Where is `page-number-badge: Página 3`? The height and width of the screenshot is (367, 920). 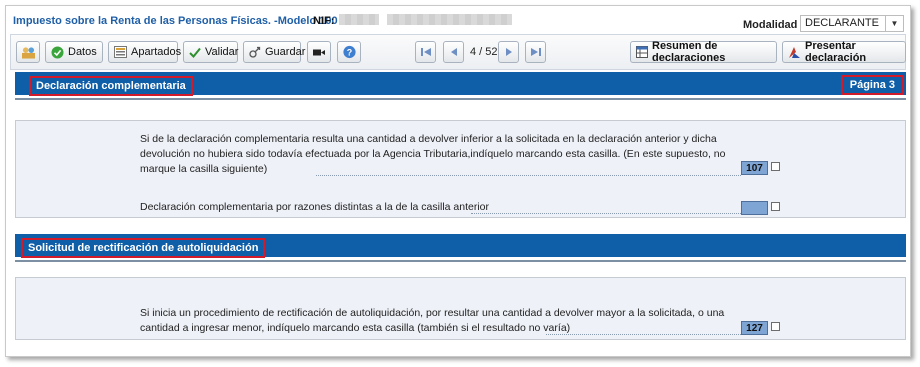 page-number-badge: Página 3 is located at coordinates (872, 85).